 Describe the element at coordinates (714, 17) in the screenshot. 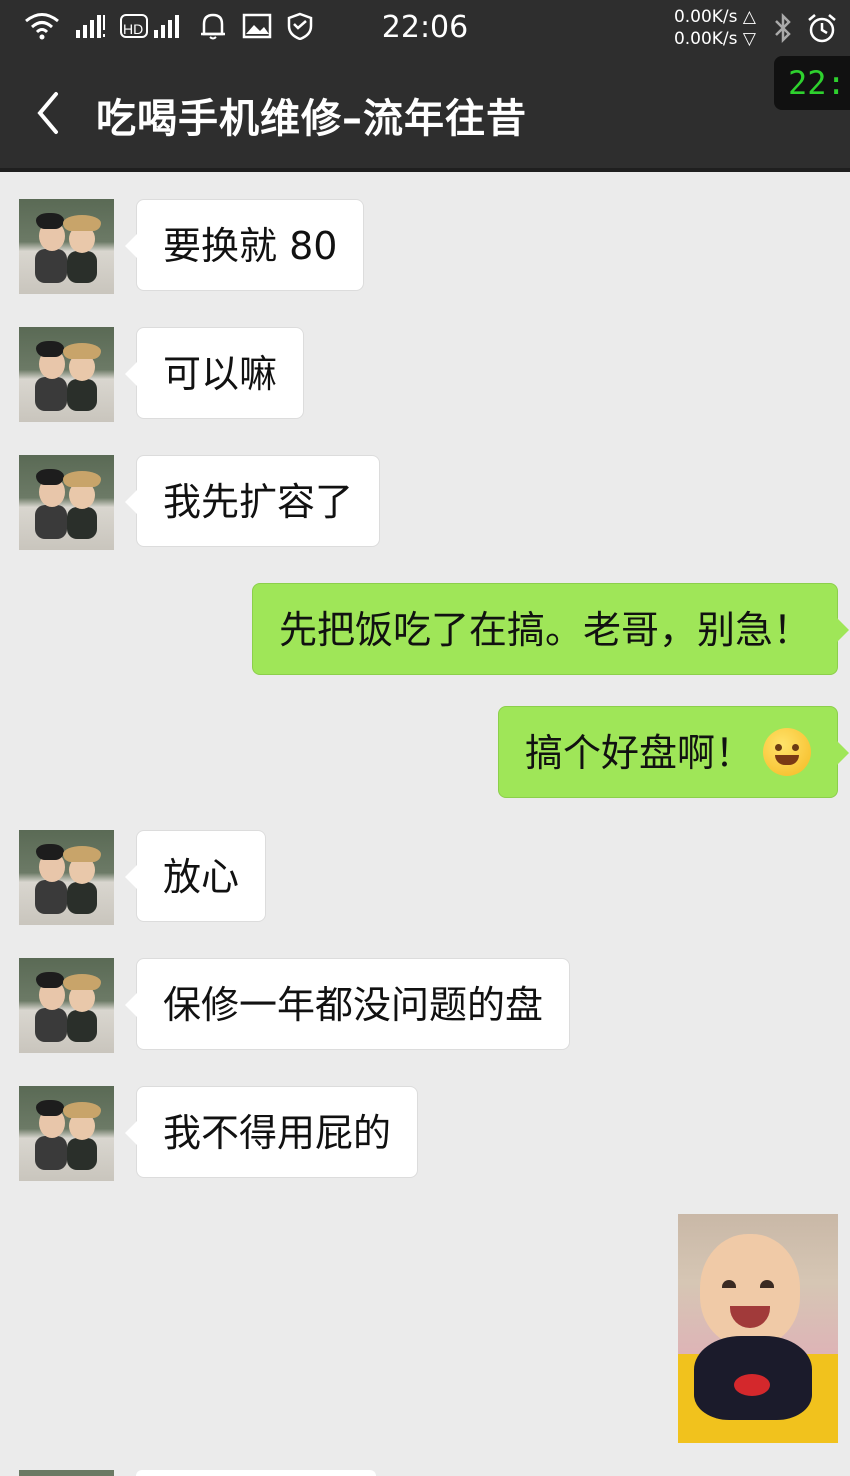

I see `net-upload: 0.00K/s △` at that location.